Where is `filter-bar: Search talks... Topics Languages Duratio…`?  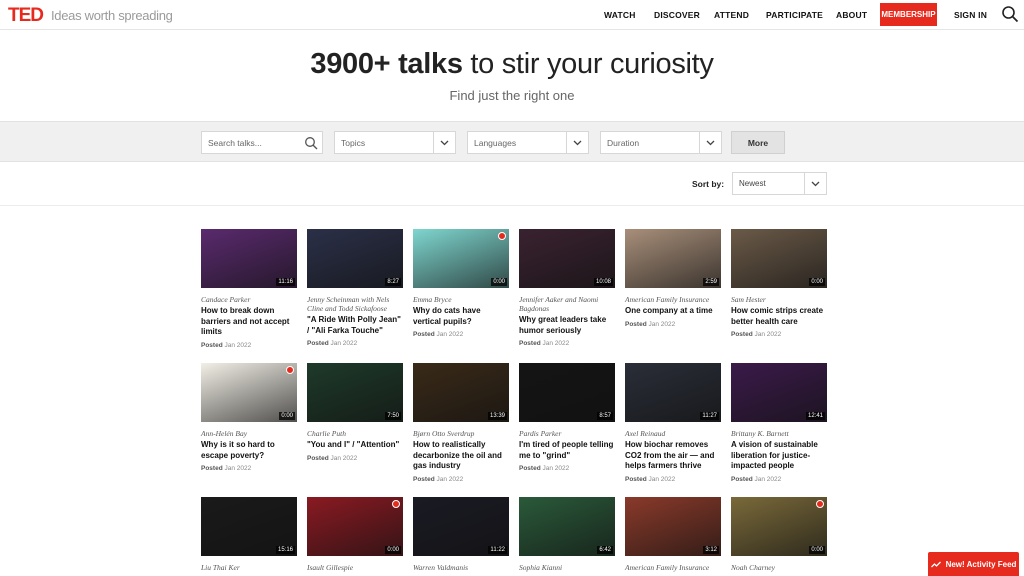 filter-bar: Search talks... Topics Languages Duratio… is located at coordinates (512, 141).